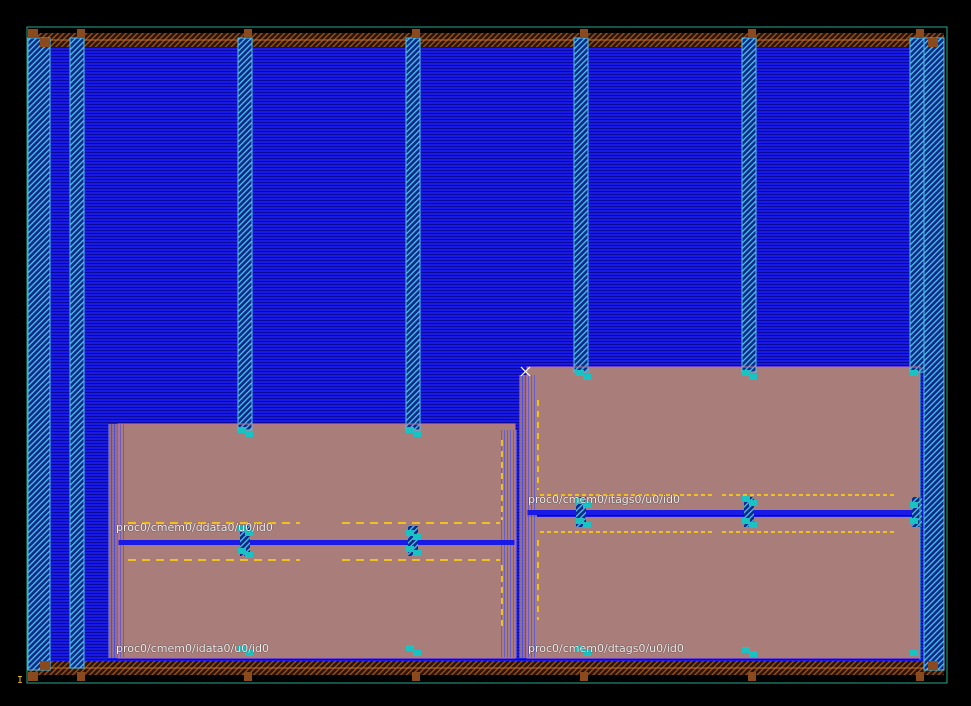  Describe the element at coordinates (194, 527) in the screenshot. I see `macro-label-ddata: proc0/cmem0/ddata0/u0/id0` at that location.